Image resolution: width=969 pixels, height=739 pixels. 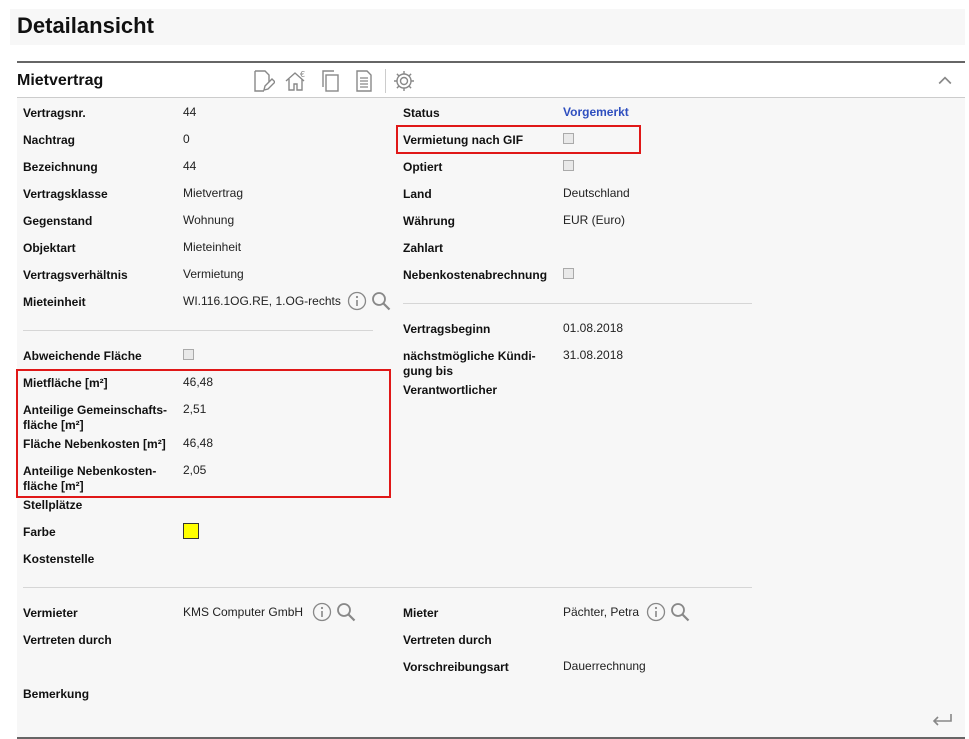 I want to click on value-mieteinheit: WI.116.1OG.RE, 1.OG-rechts, so click(x=262, y=301).